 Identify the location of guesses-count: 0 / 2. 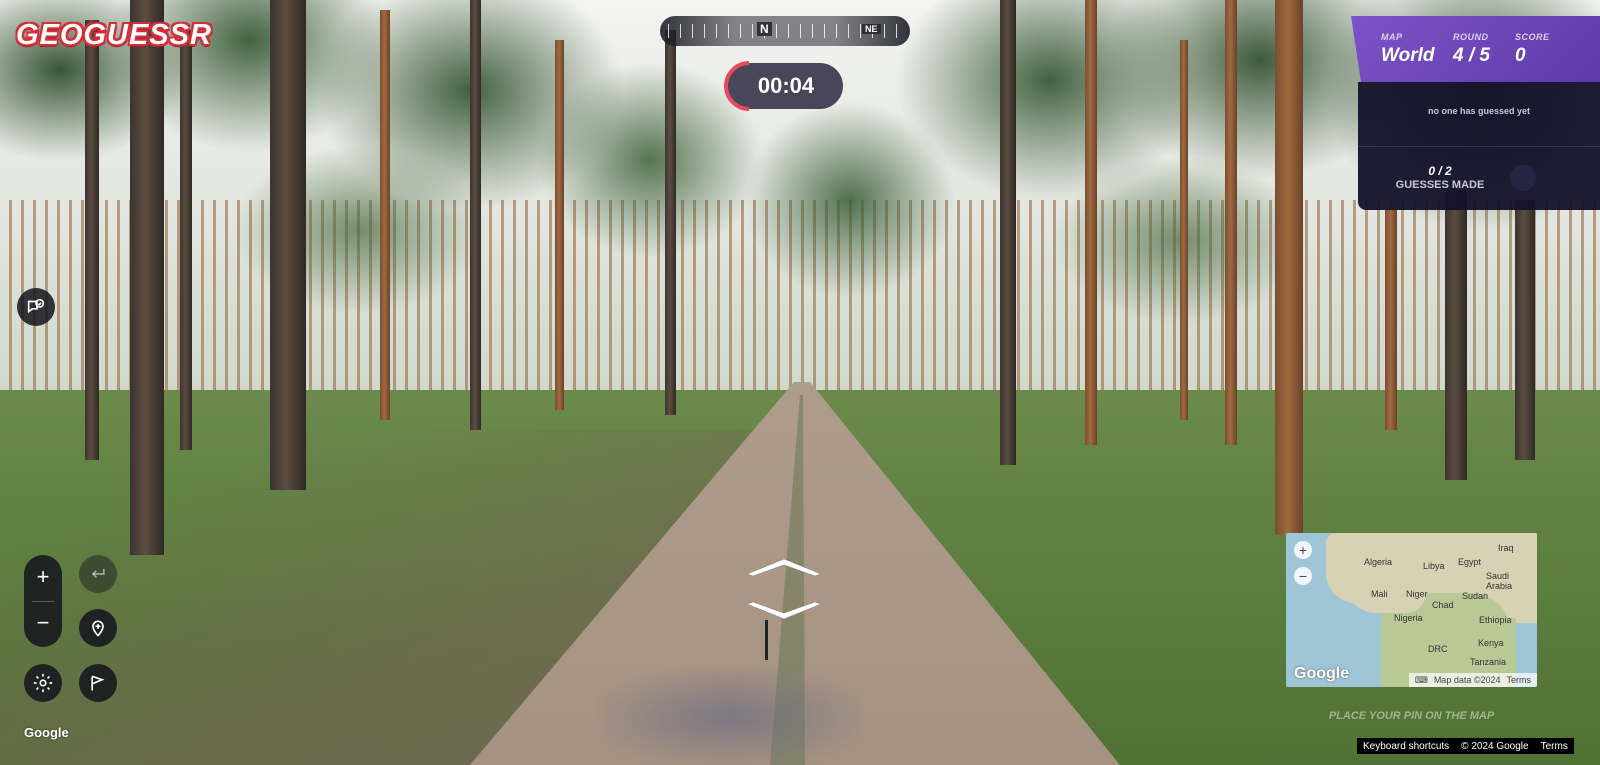
(1440, 171).